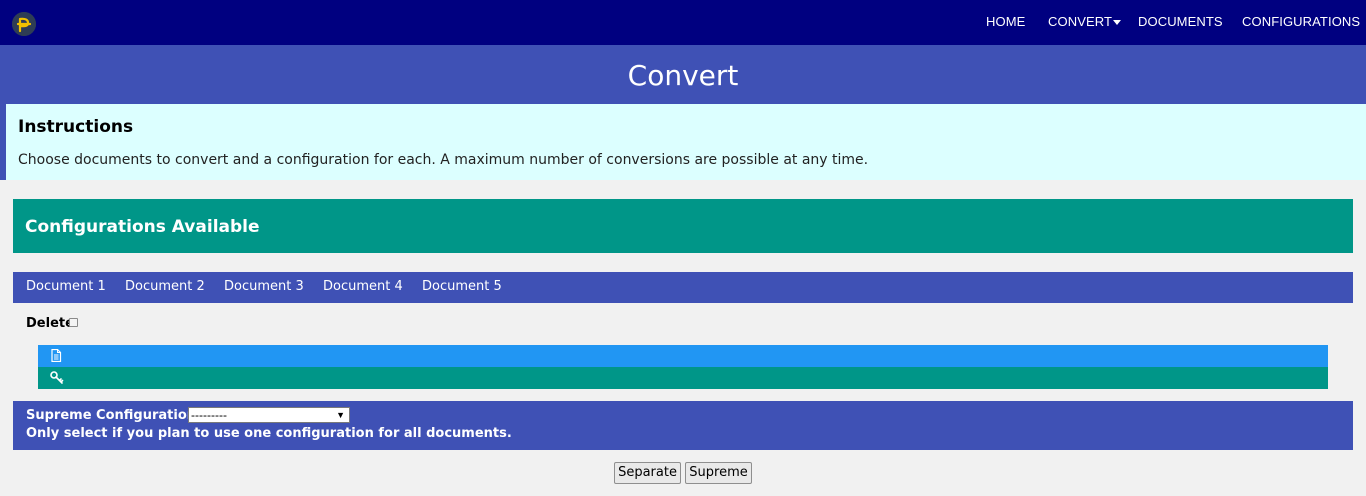 The height and width of the screenshot is (496, 1366). I want to click on nav-home: HOME, so click(1005, 21).